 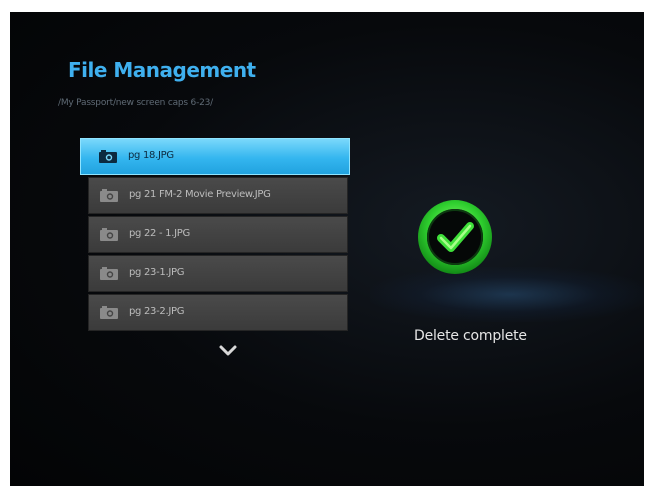 I want to click on page-title: File Management, so click(x=162, y=70).